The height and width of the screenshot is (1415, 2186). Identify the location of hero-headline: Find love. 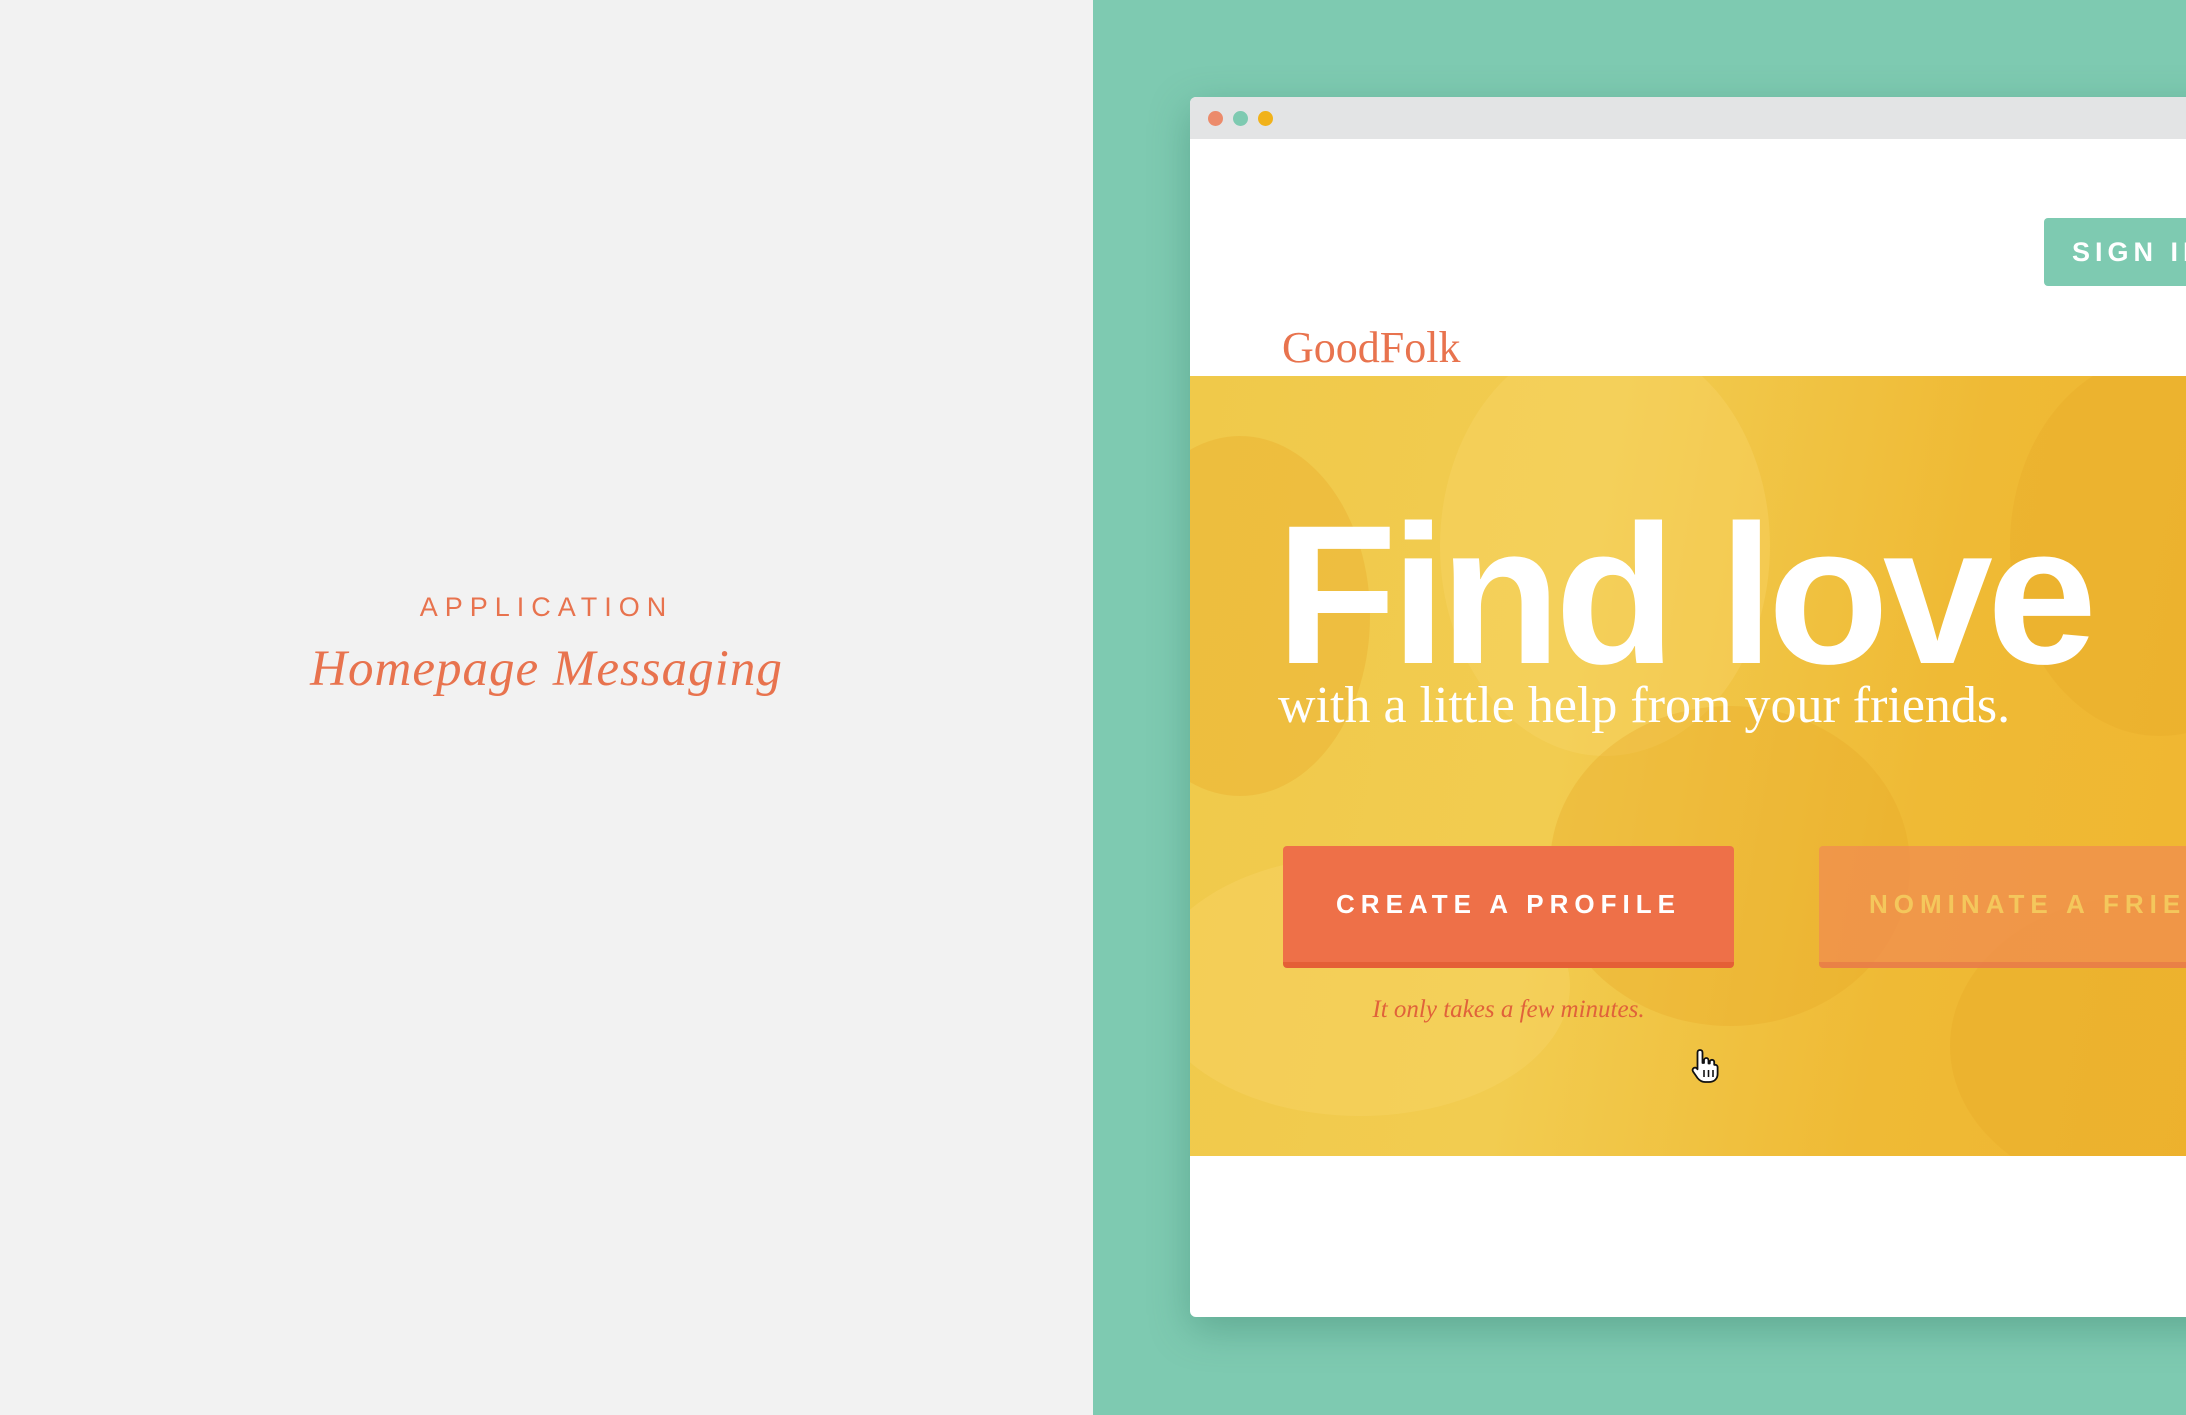
(1686, 594).